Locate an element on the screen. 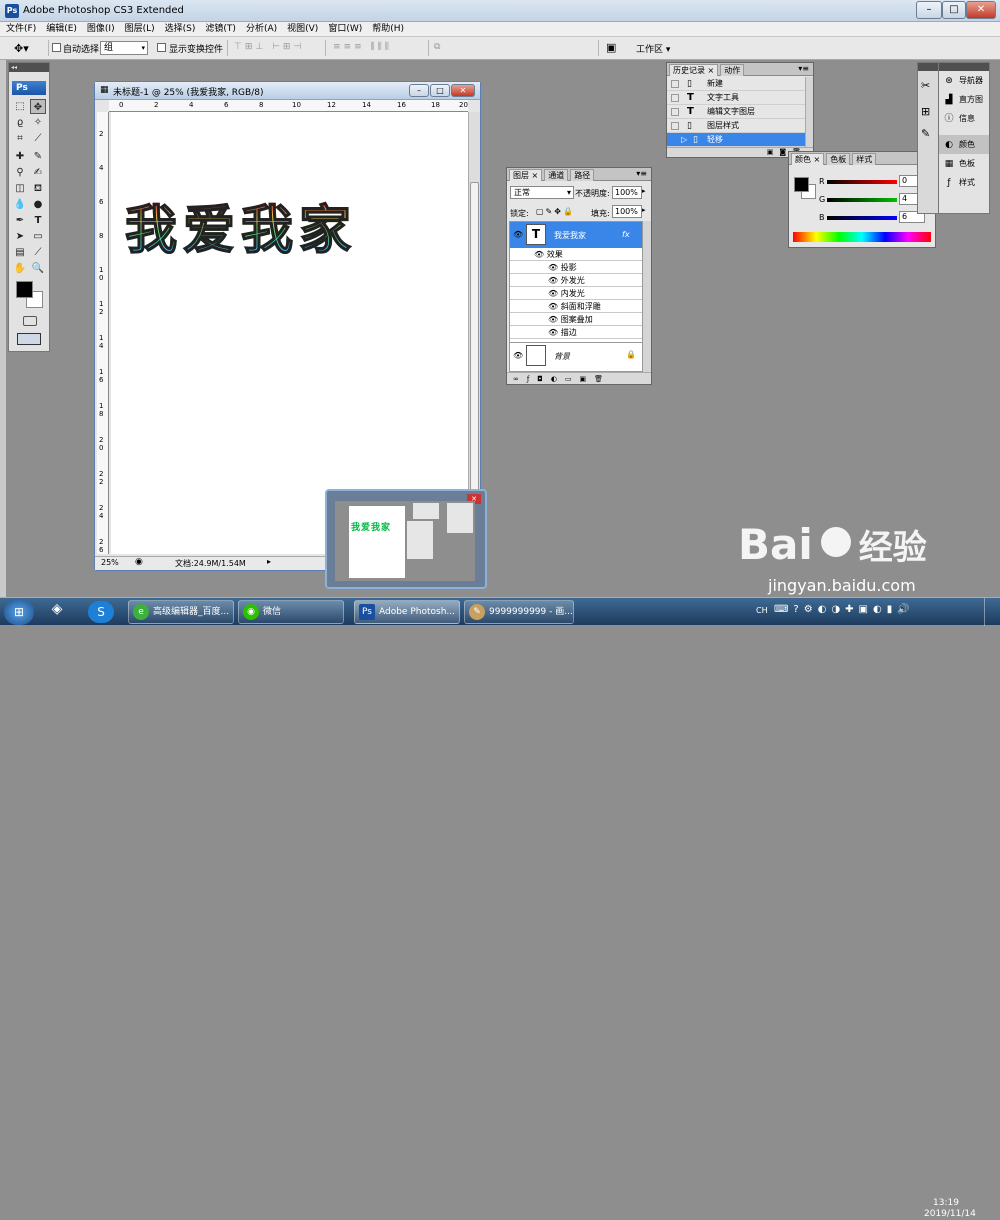 This screenshot has width=1000, height=1220. vertical-scrollbar is located at coordinates (474, 333).